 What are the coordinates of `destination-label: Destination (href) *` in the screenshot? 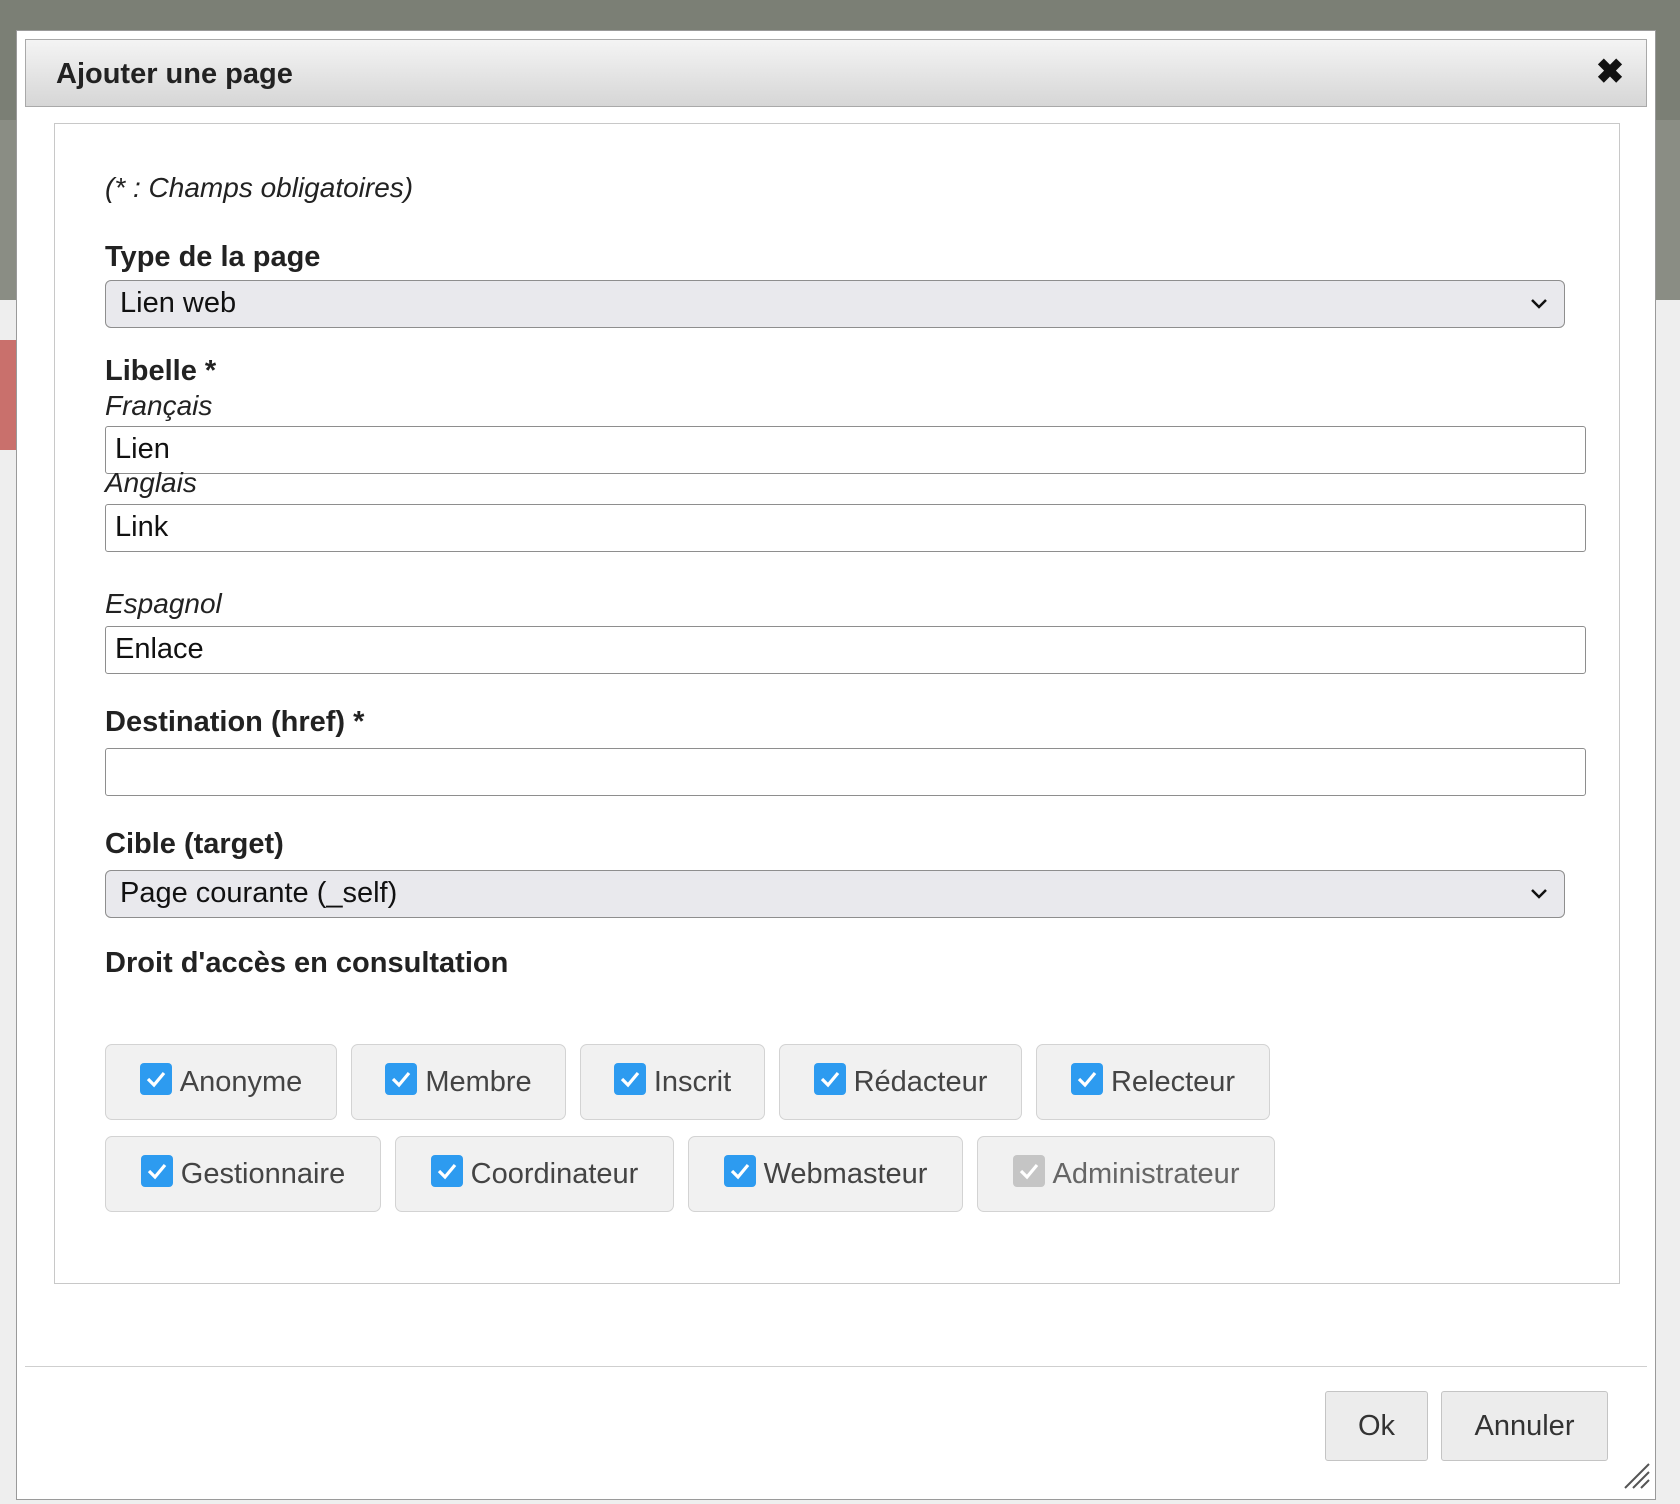 It's located at (235, 722).